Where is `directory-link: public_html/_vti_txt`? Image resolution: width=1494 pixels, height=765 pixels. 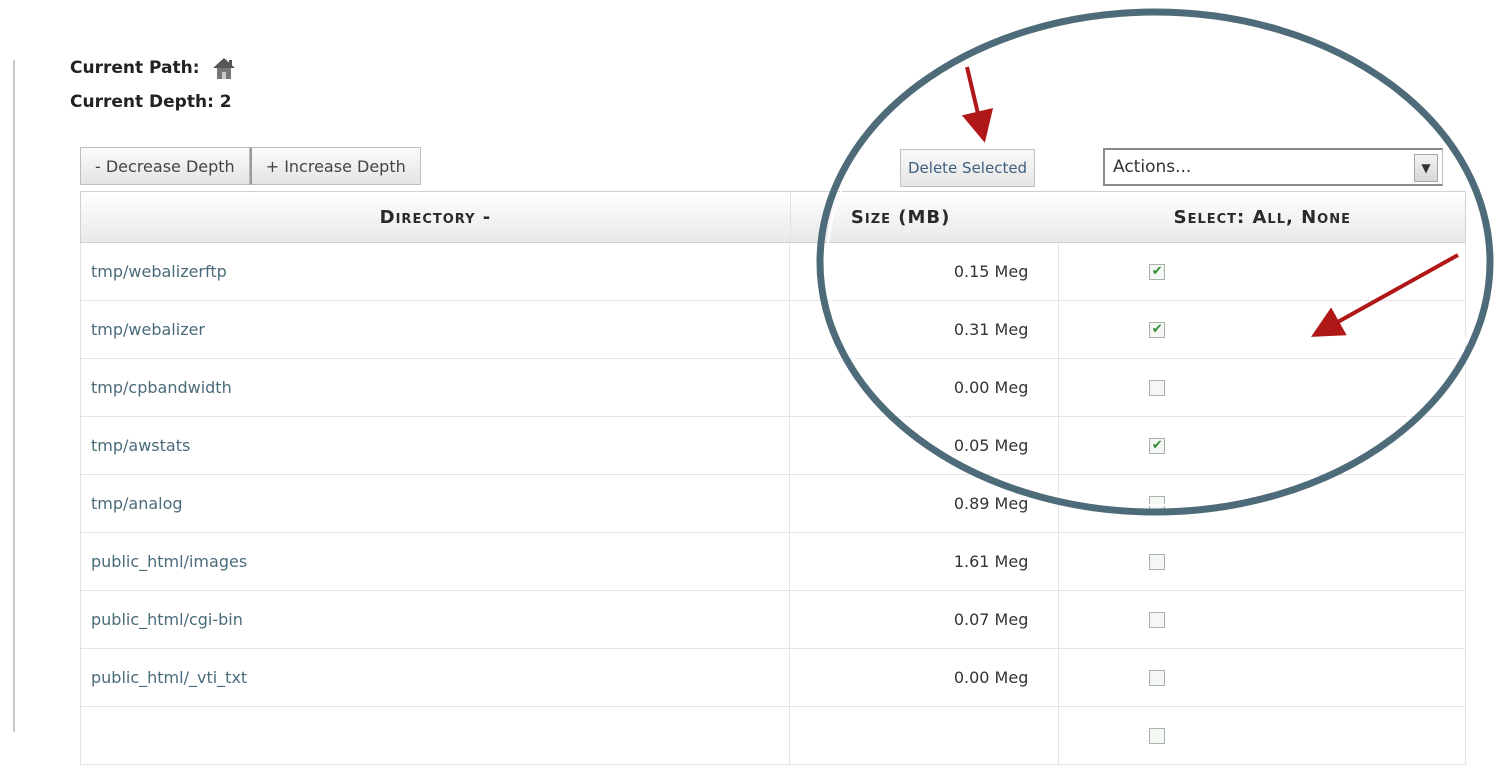
directory-link: public_html/_vti_txt is located at coordinates (435, 677).